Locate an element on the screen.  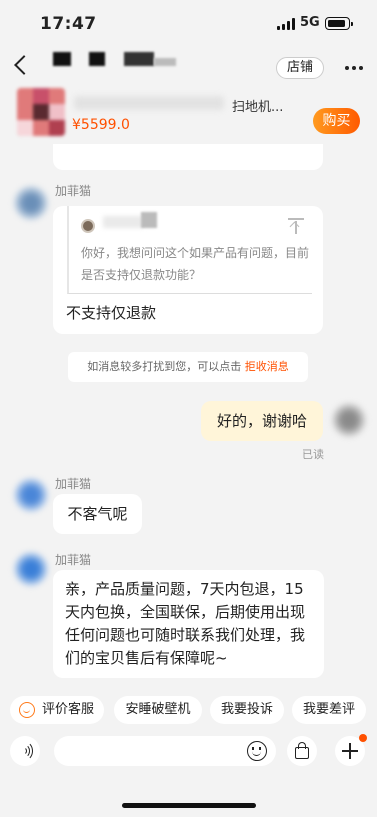
shopping-bag-icon is located at coordinates (302, 751).